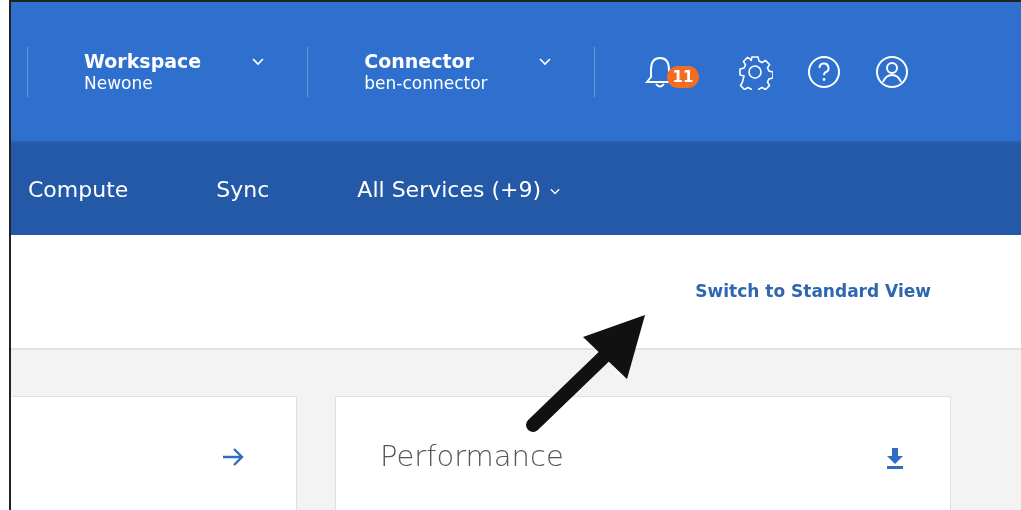  What do you see at coordinates (426, 83) in the screenshot?
I see `selector-value: ben-connector` at bounding box center [426, 83].